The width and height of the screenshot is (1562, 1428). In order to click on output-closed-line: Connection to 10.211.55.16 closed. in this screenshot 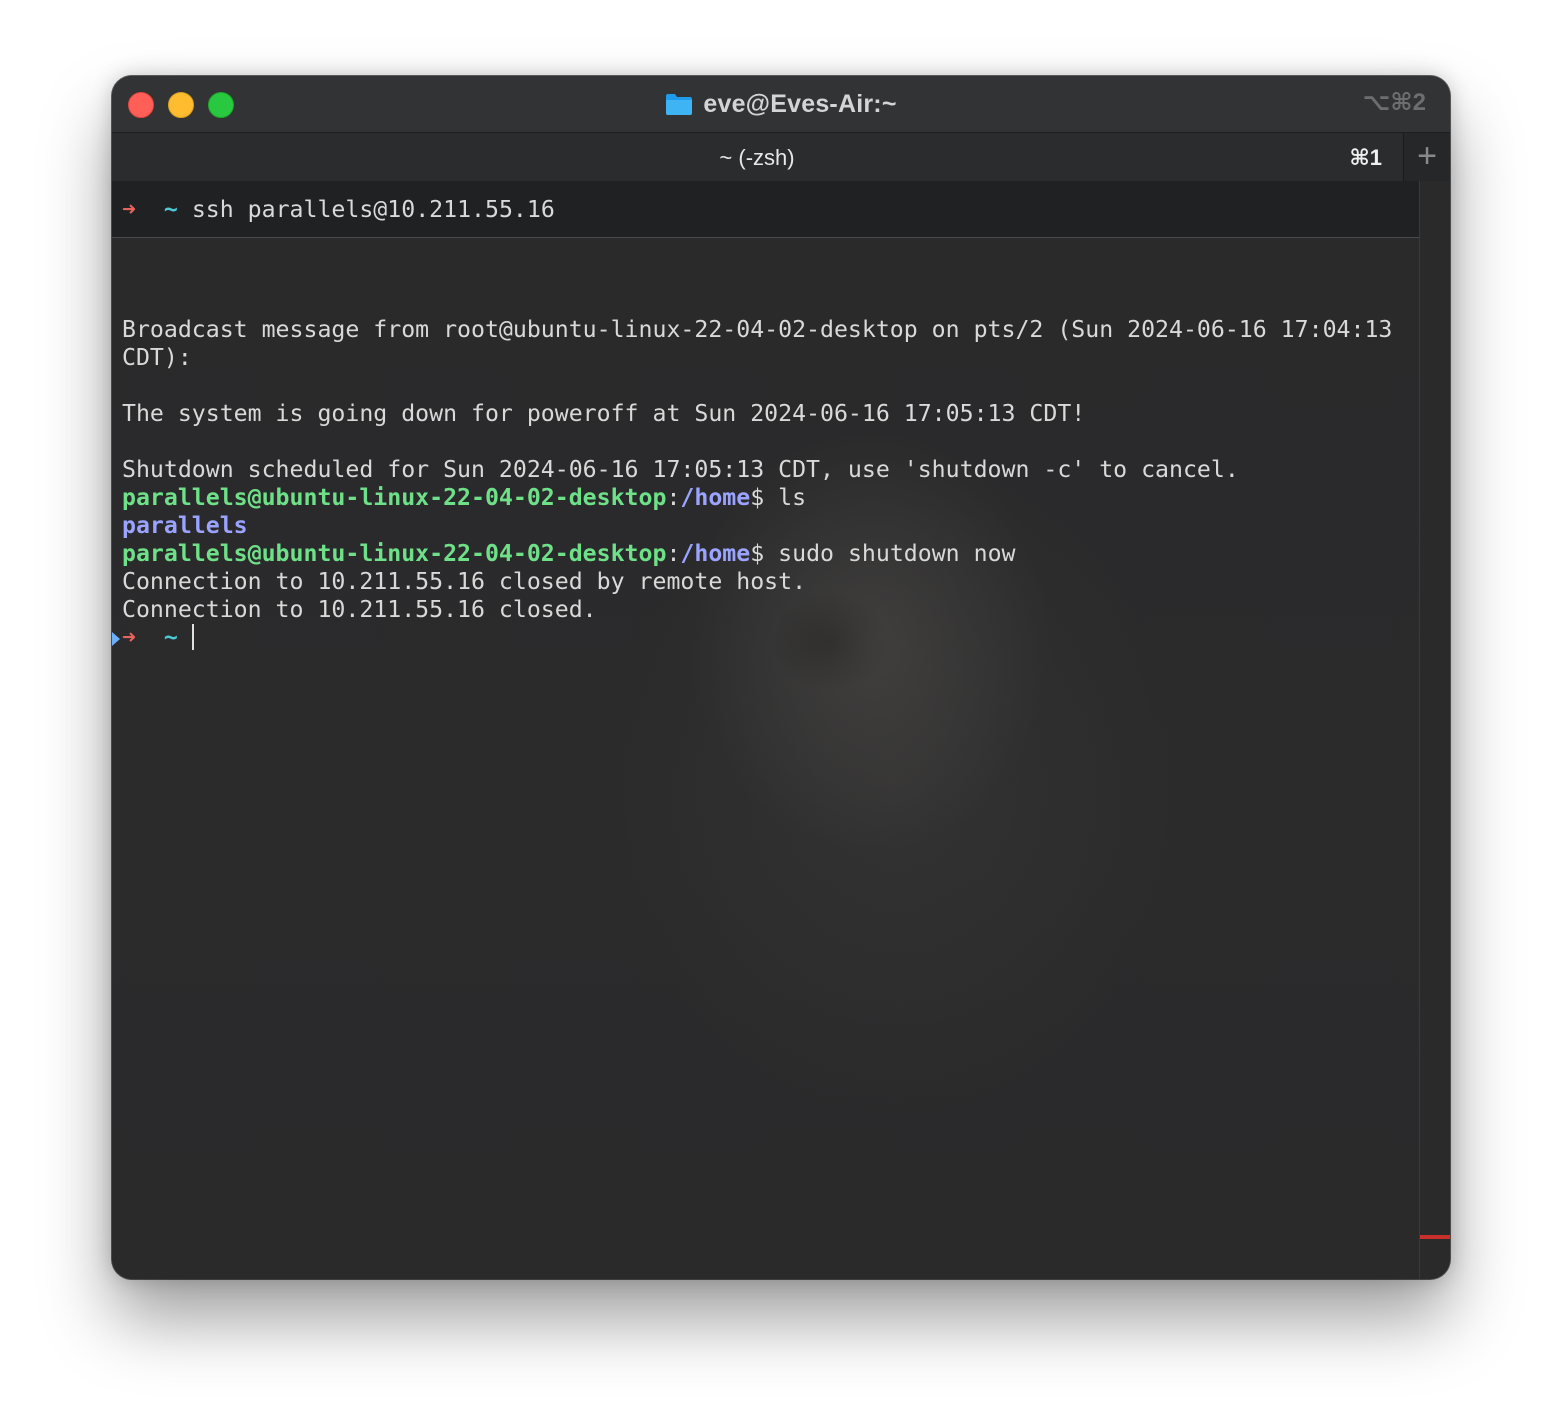, I will do `click(359, 609)`.